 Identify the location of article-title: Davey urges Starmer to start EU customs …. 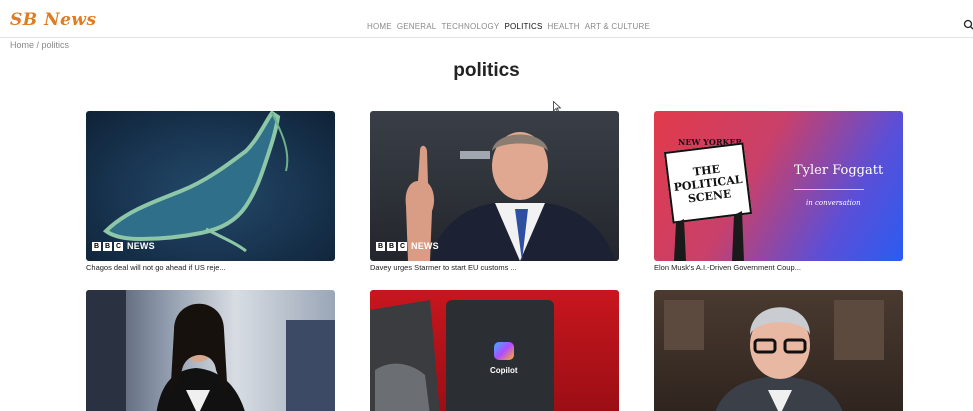
(494, 267).